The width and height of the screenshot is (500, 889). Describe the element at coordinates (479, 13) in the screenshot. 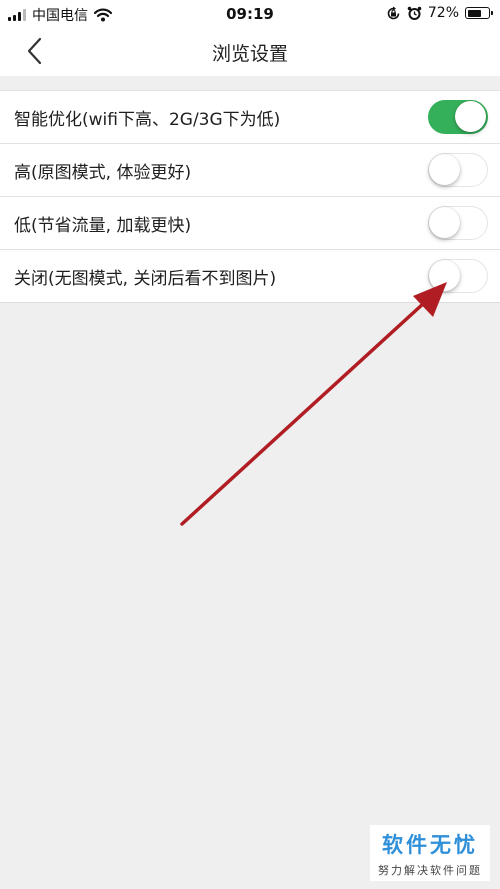

I see `battery-icon` at that location.